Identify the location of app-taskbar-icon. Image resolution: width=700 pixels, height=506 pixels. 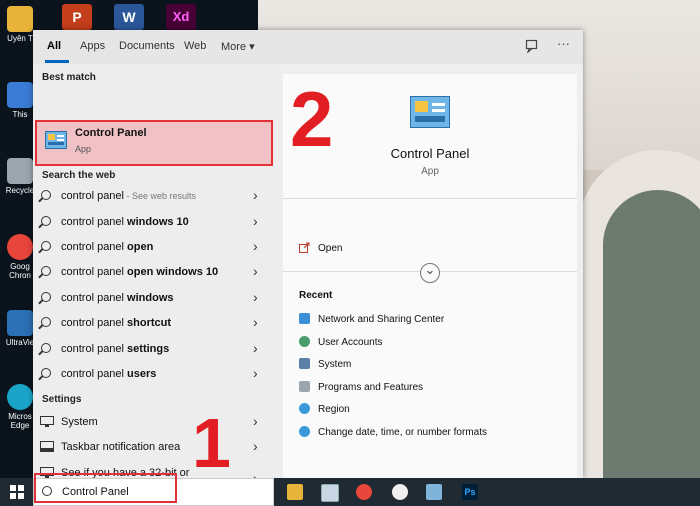
(400, 492).